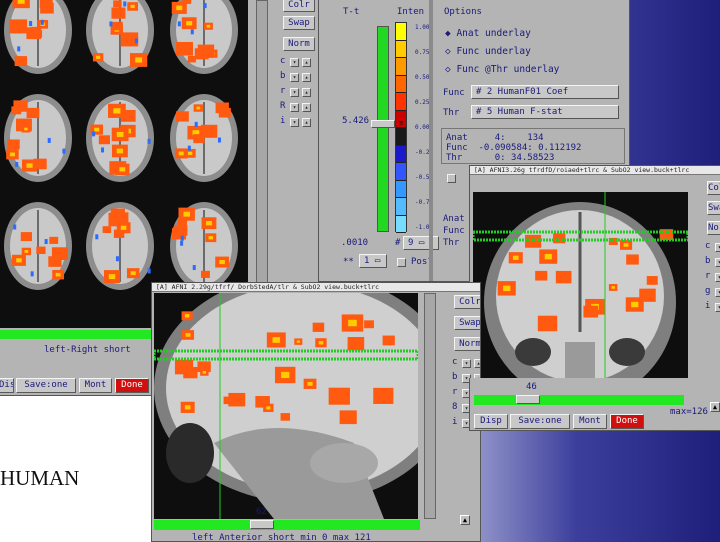  What do you see at coordinates (454, 93) in the screenshot?
I see `func-label: Func` at bounding box center [454, 93].